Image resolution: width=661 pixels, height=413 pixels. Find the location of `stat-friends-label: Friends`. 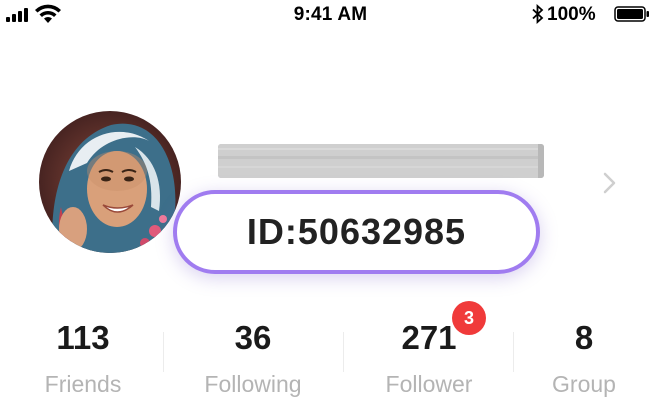

stat-friends-label: Friends is located at coordinates (83, 384).